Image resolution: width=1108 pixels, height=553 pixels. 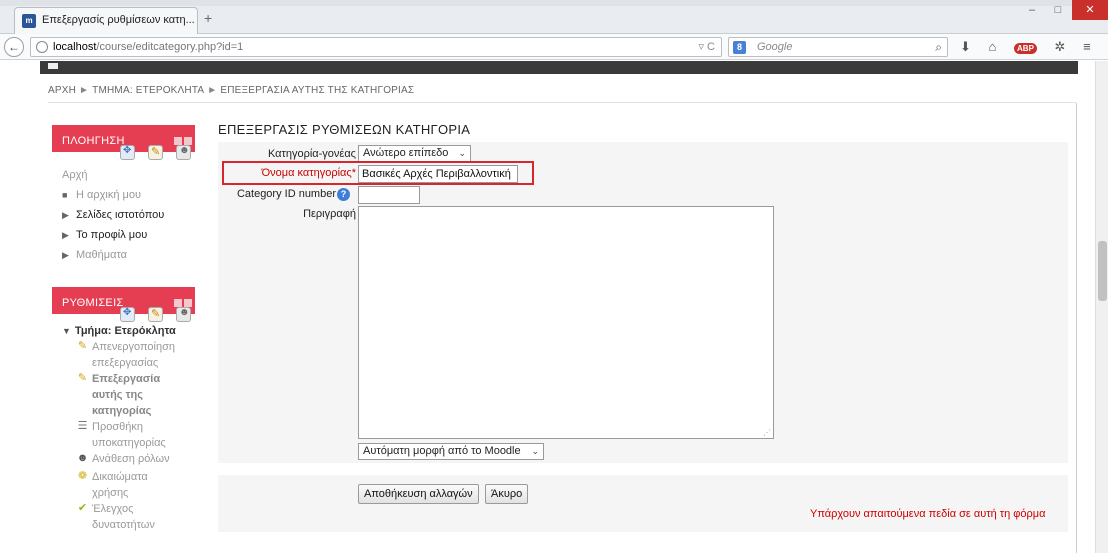 I want to click on nav-item-my-profile: ▶ Το προφίλ μου, so click(x=104, y=235).